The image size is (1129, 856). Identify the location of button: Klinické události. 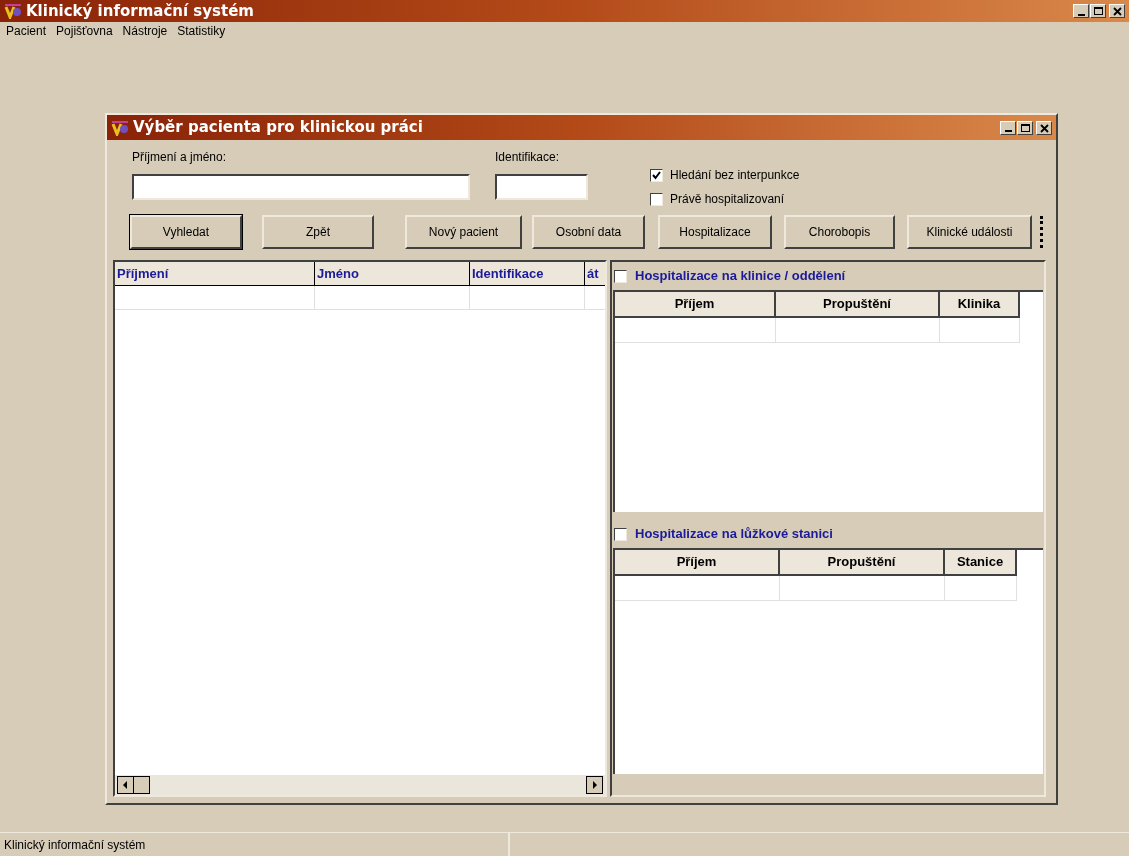
(969, 232).